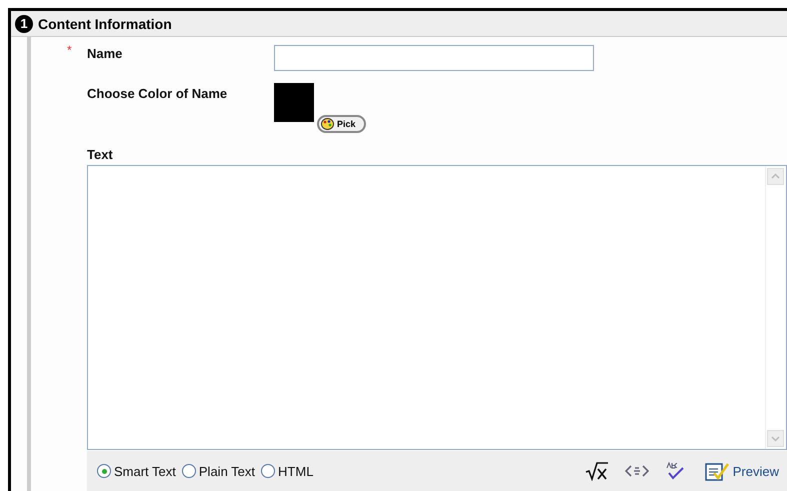  Describe the element at coordinates (287, 471) in the screenshot. I see `format-radio: HTML` at that location.